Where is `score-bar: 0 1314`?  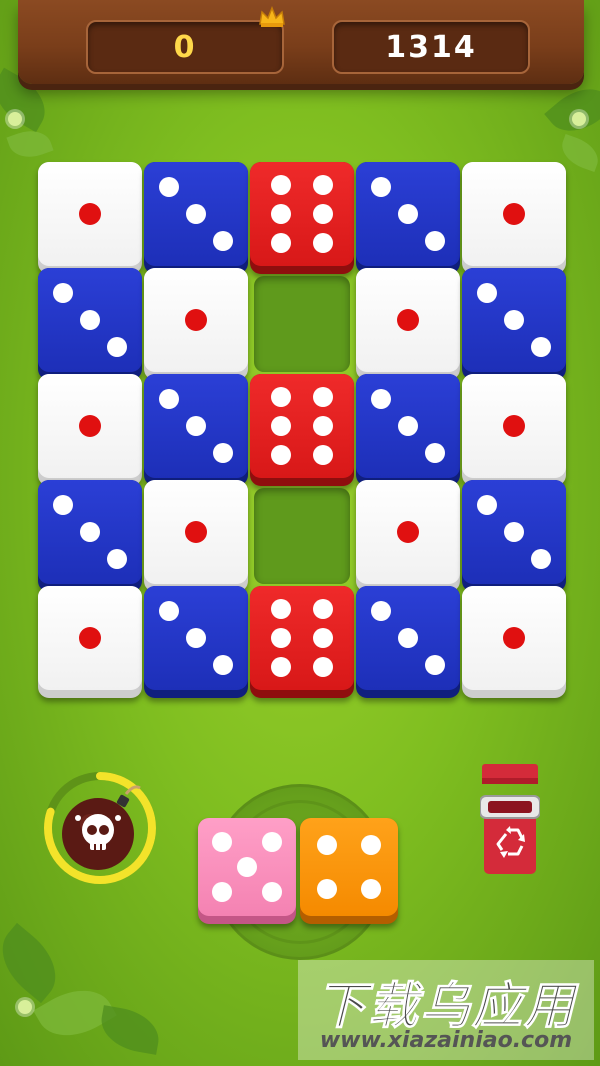 score-bar: 0 1314 is located at coordinates (301, 42).